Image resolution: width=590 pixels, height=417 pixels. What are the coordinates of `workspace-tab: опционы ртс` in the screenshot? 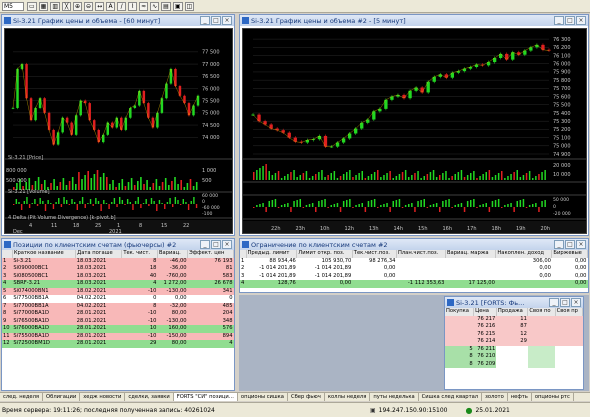 It's located at (553, 397).